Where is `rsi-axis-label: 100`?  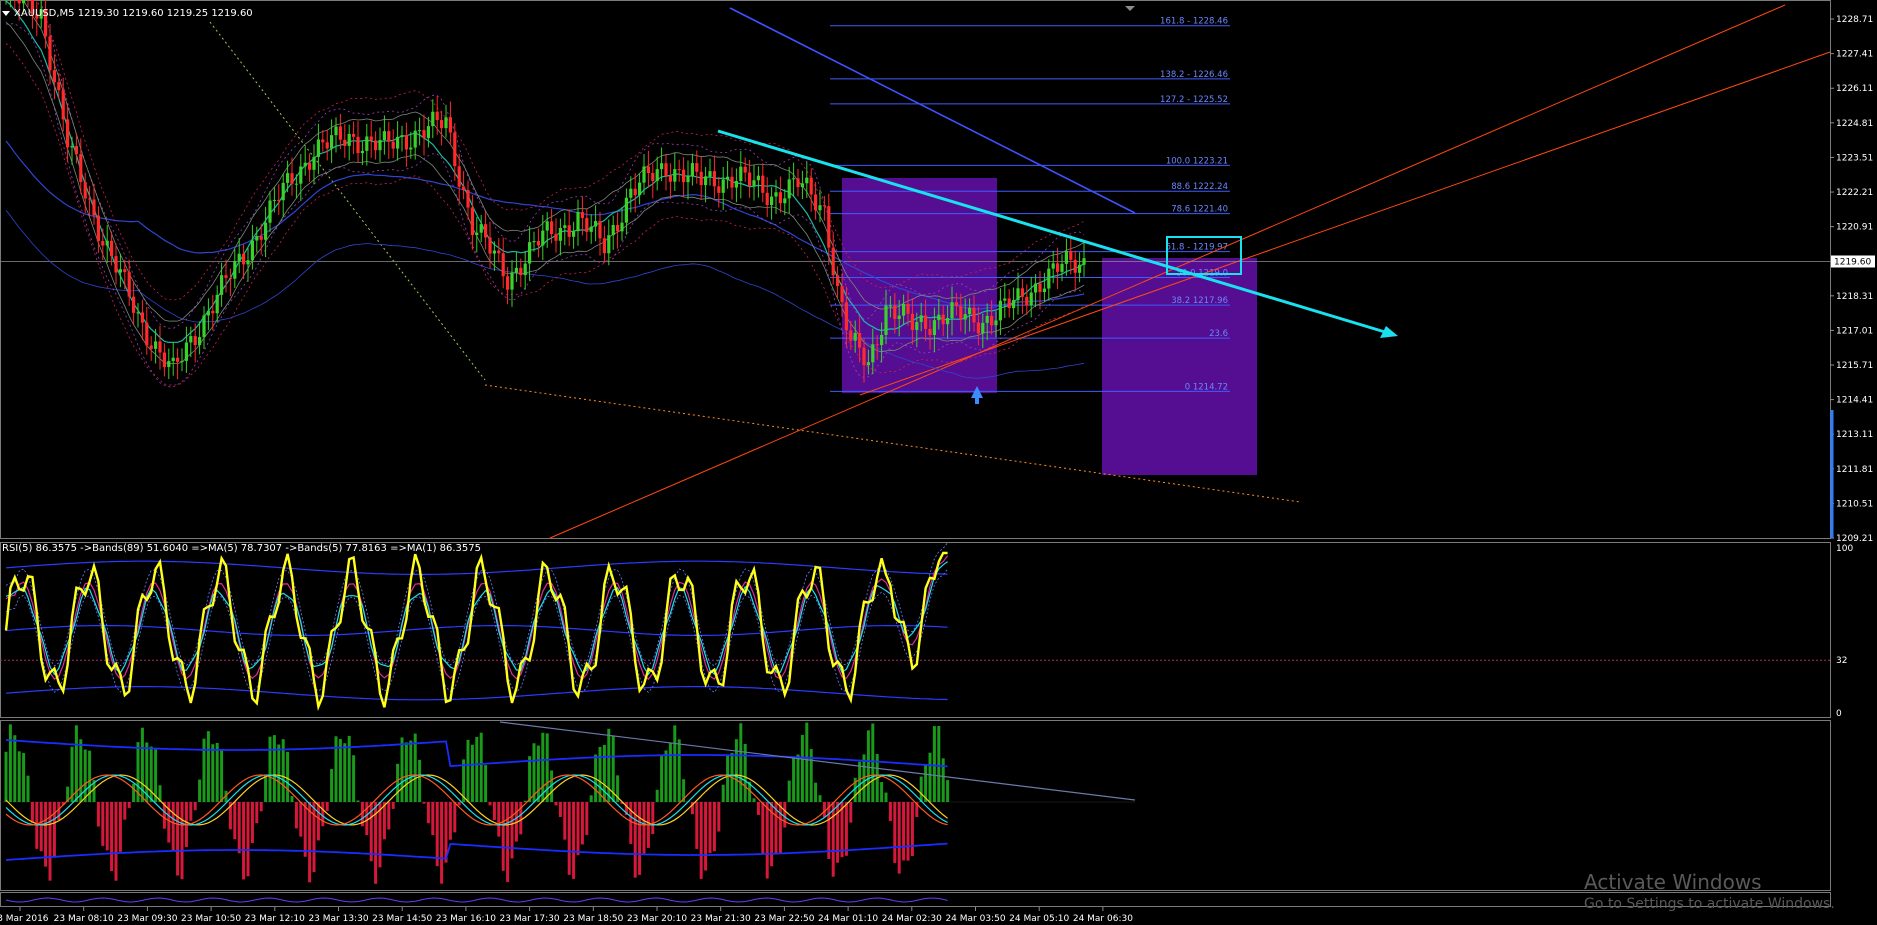
rsi-axis-label: 100 is located at coordinates (1844, 549).